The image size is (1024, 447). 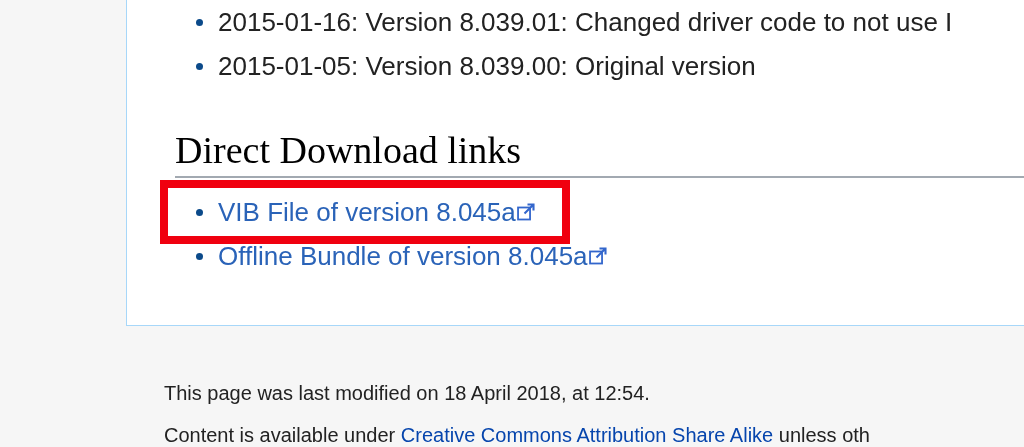 I want to click on section-heading: Direct Download links, so click(x=599, y=152).